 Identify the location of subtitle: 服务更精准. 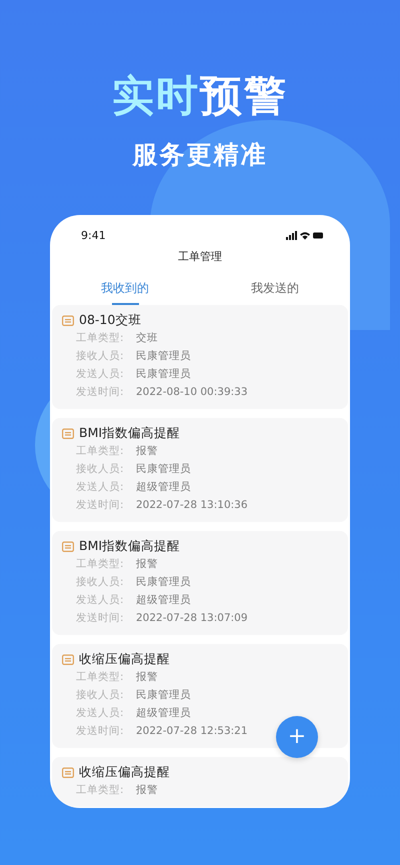
(200, 155).